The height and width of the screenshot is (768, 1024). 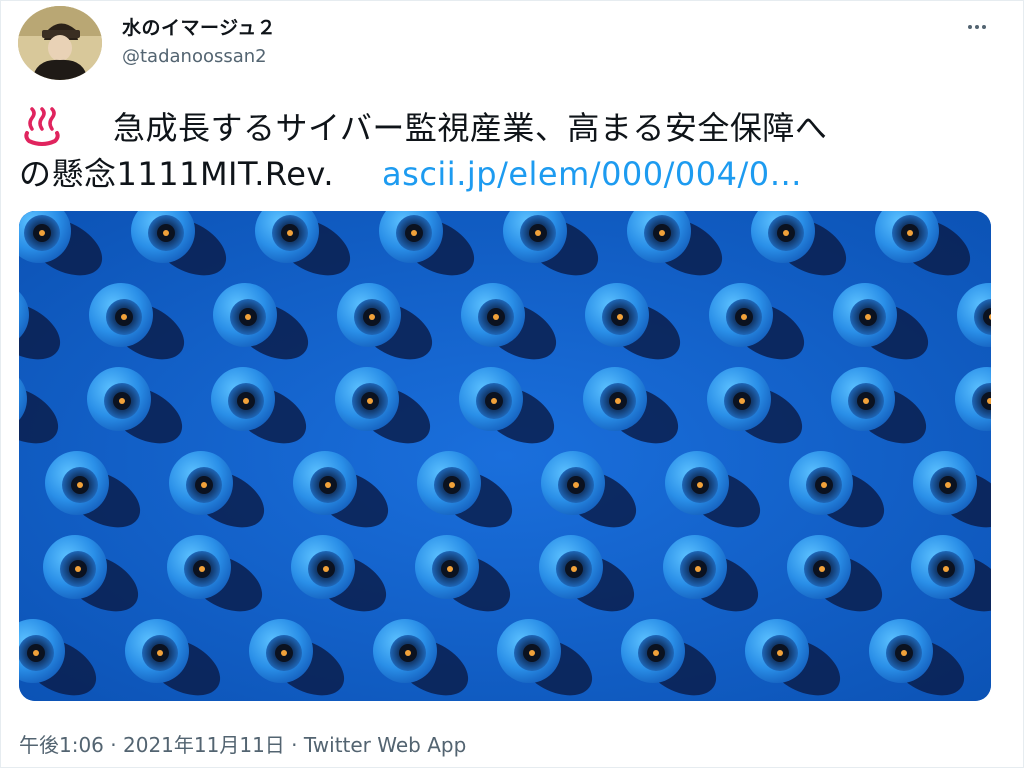 What do you see at coordinates (194, 56) in the screenshot?
I see `user-handle: @tadanoossan2` at bounding box center [194, 56].